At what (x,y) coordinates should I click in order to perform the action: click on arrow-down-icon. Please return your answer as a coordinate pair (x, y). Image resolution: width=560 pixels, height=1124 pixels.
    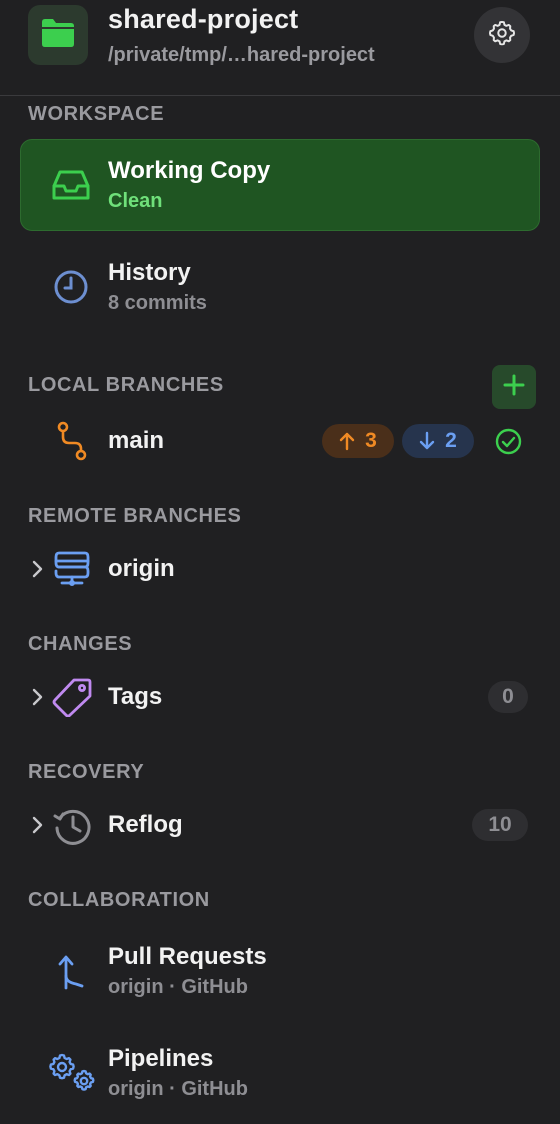
    Looking at the image, I should click on (427, 441).